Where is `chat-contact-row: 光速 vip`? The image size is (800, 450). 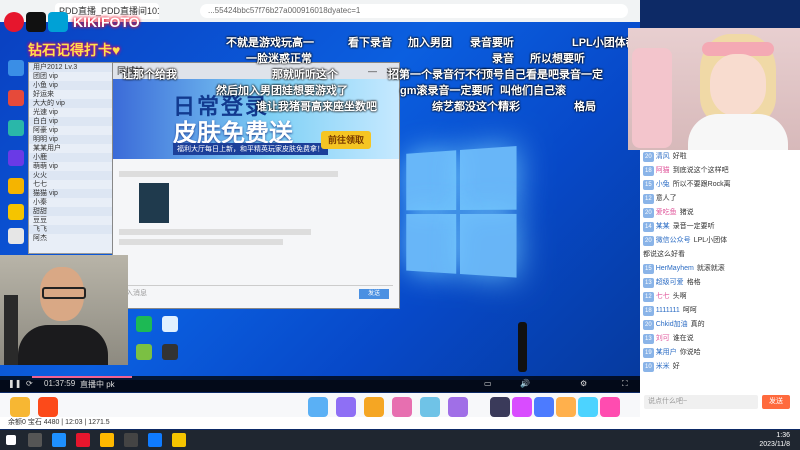 chat-contact-row: 光速 vip is located at coordinates (75, 112).